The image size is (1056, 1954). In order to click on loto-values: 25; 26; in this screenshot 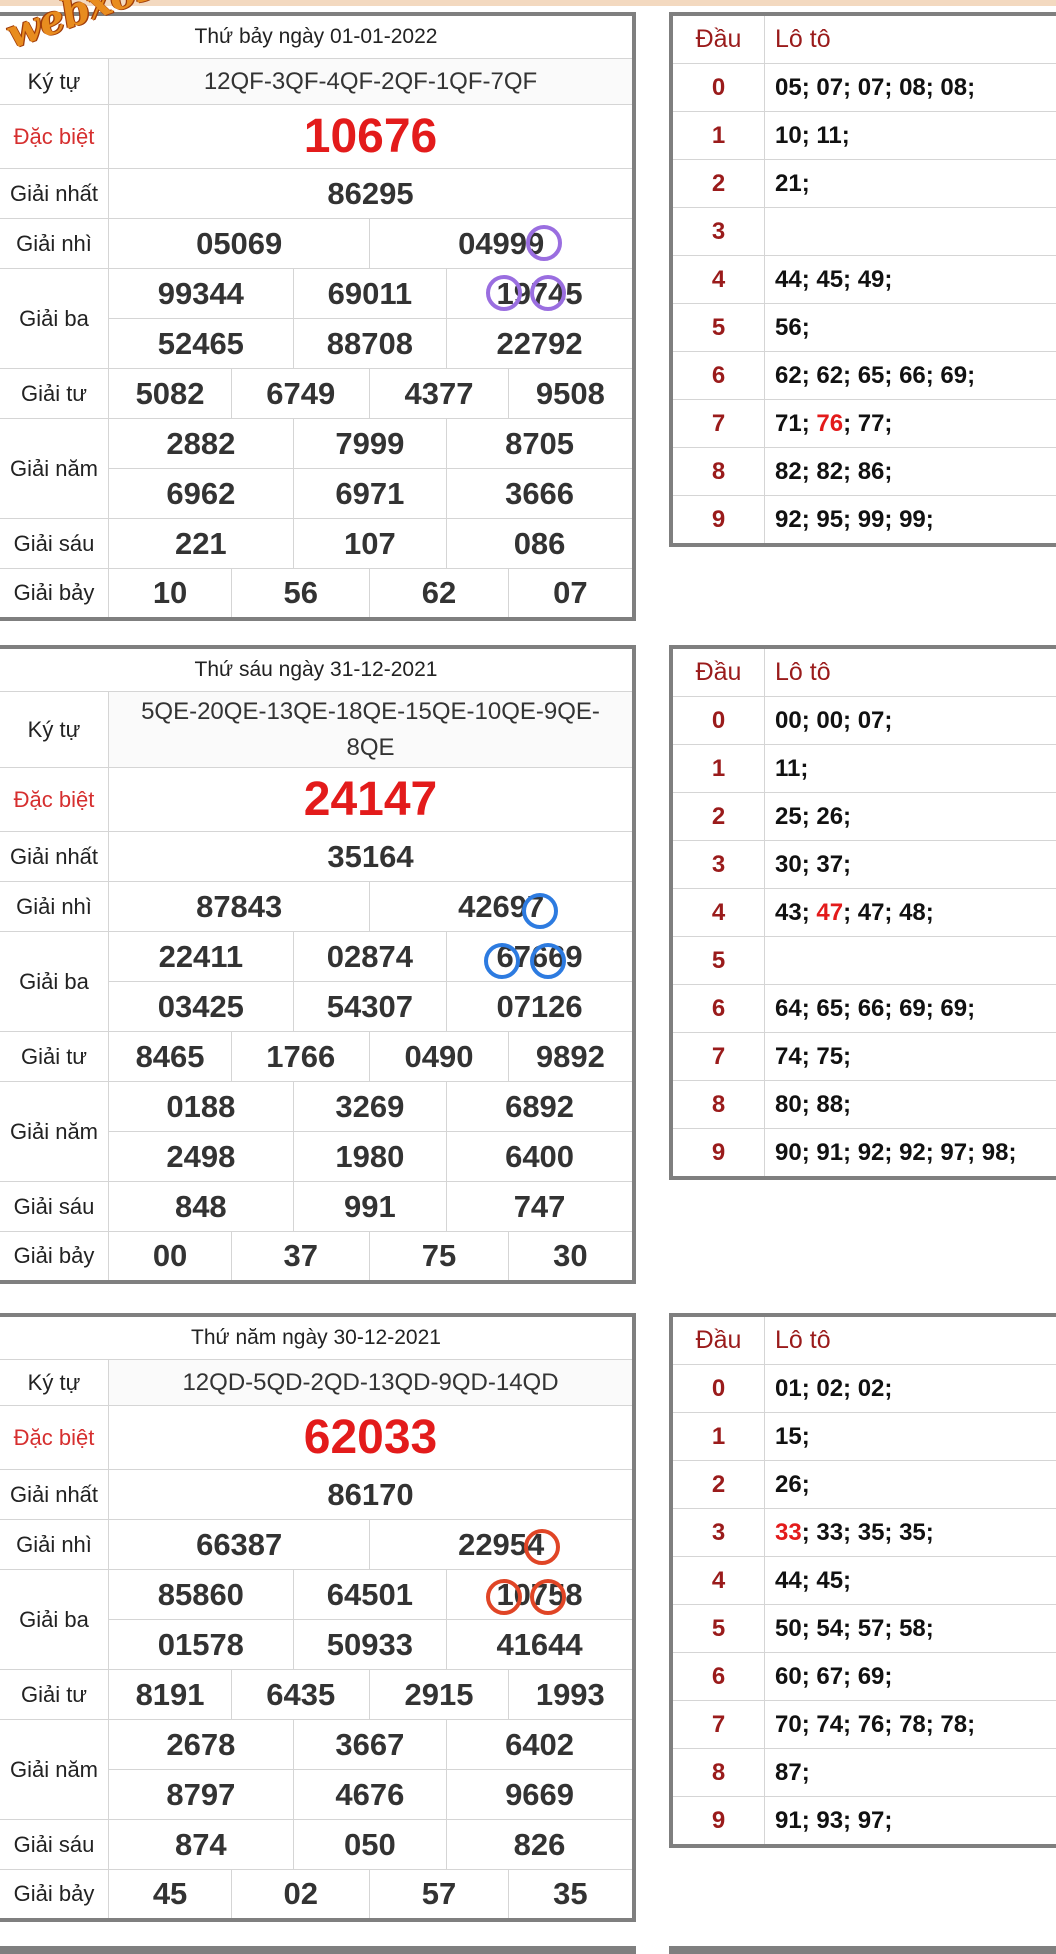, I will do `click(910, 816)`.